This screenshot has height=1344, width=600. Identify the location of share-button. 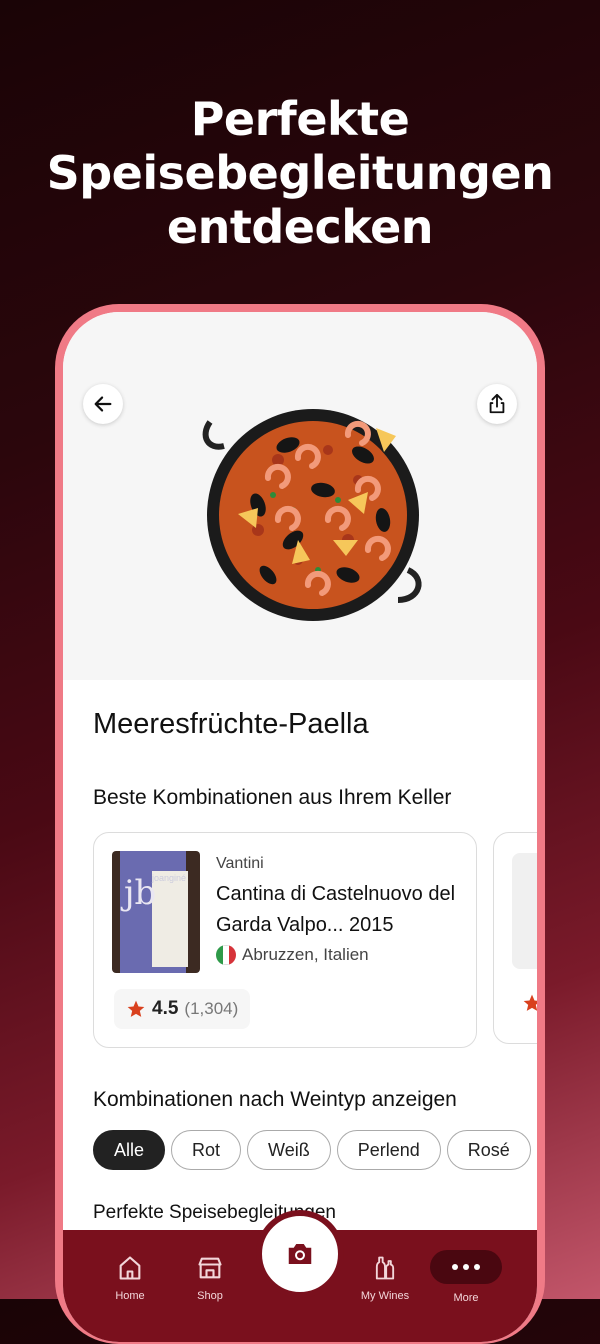
(497, 404).